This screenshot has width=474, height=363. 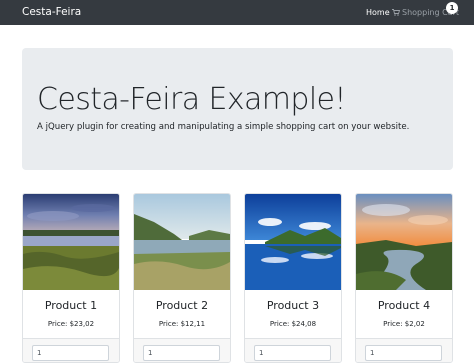 I want to click on product-price: Price: $24,08, so click(x=293, y=324).